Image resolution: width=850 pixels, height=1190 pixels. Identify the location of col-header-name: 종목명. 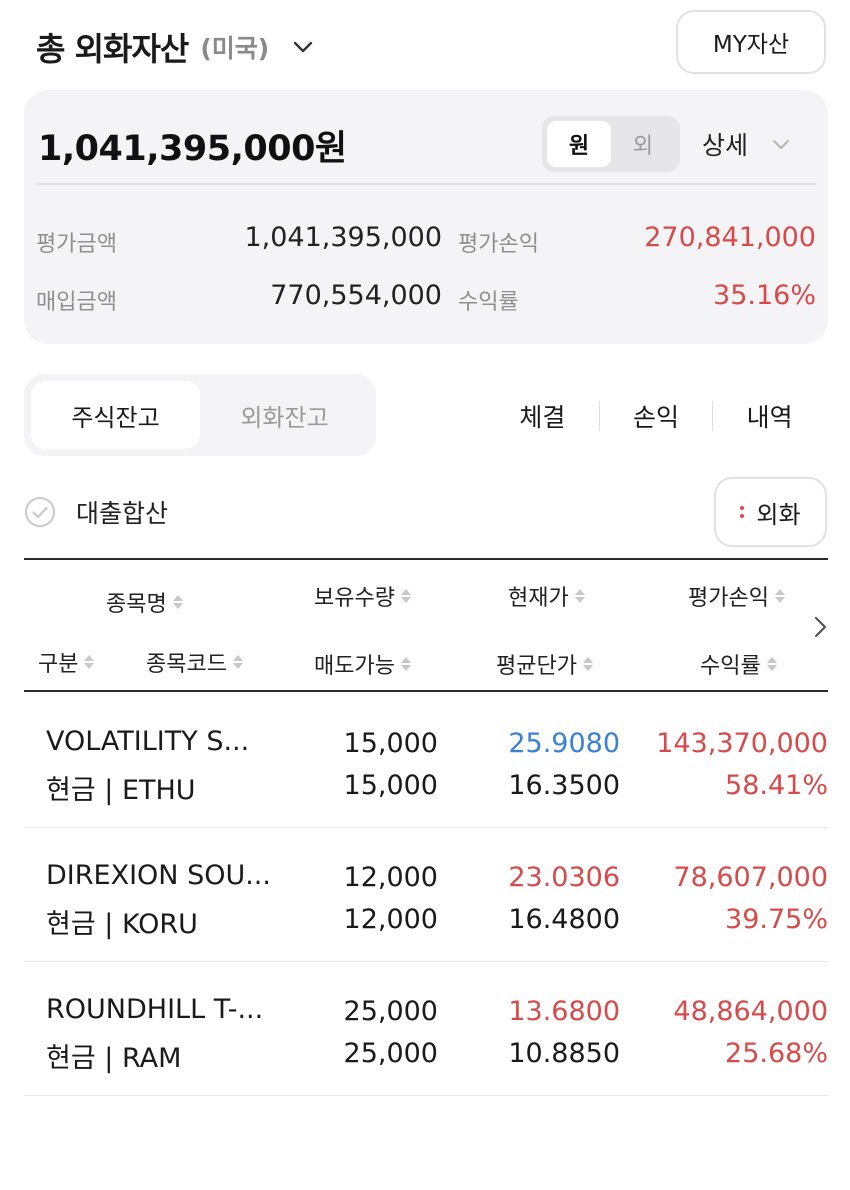
(144, 602).